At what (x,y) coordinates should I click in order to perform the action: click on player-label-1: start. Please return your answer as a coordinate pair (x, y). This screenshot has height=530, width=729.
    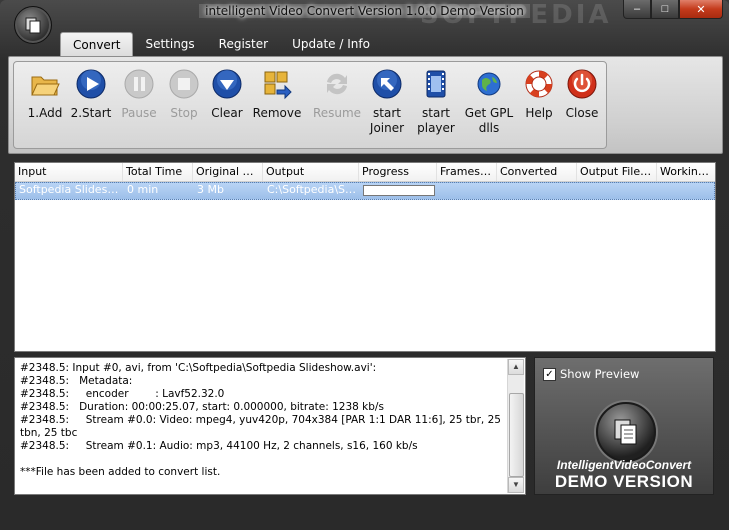
    Looking at the image, I should click on (436, 113).